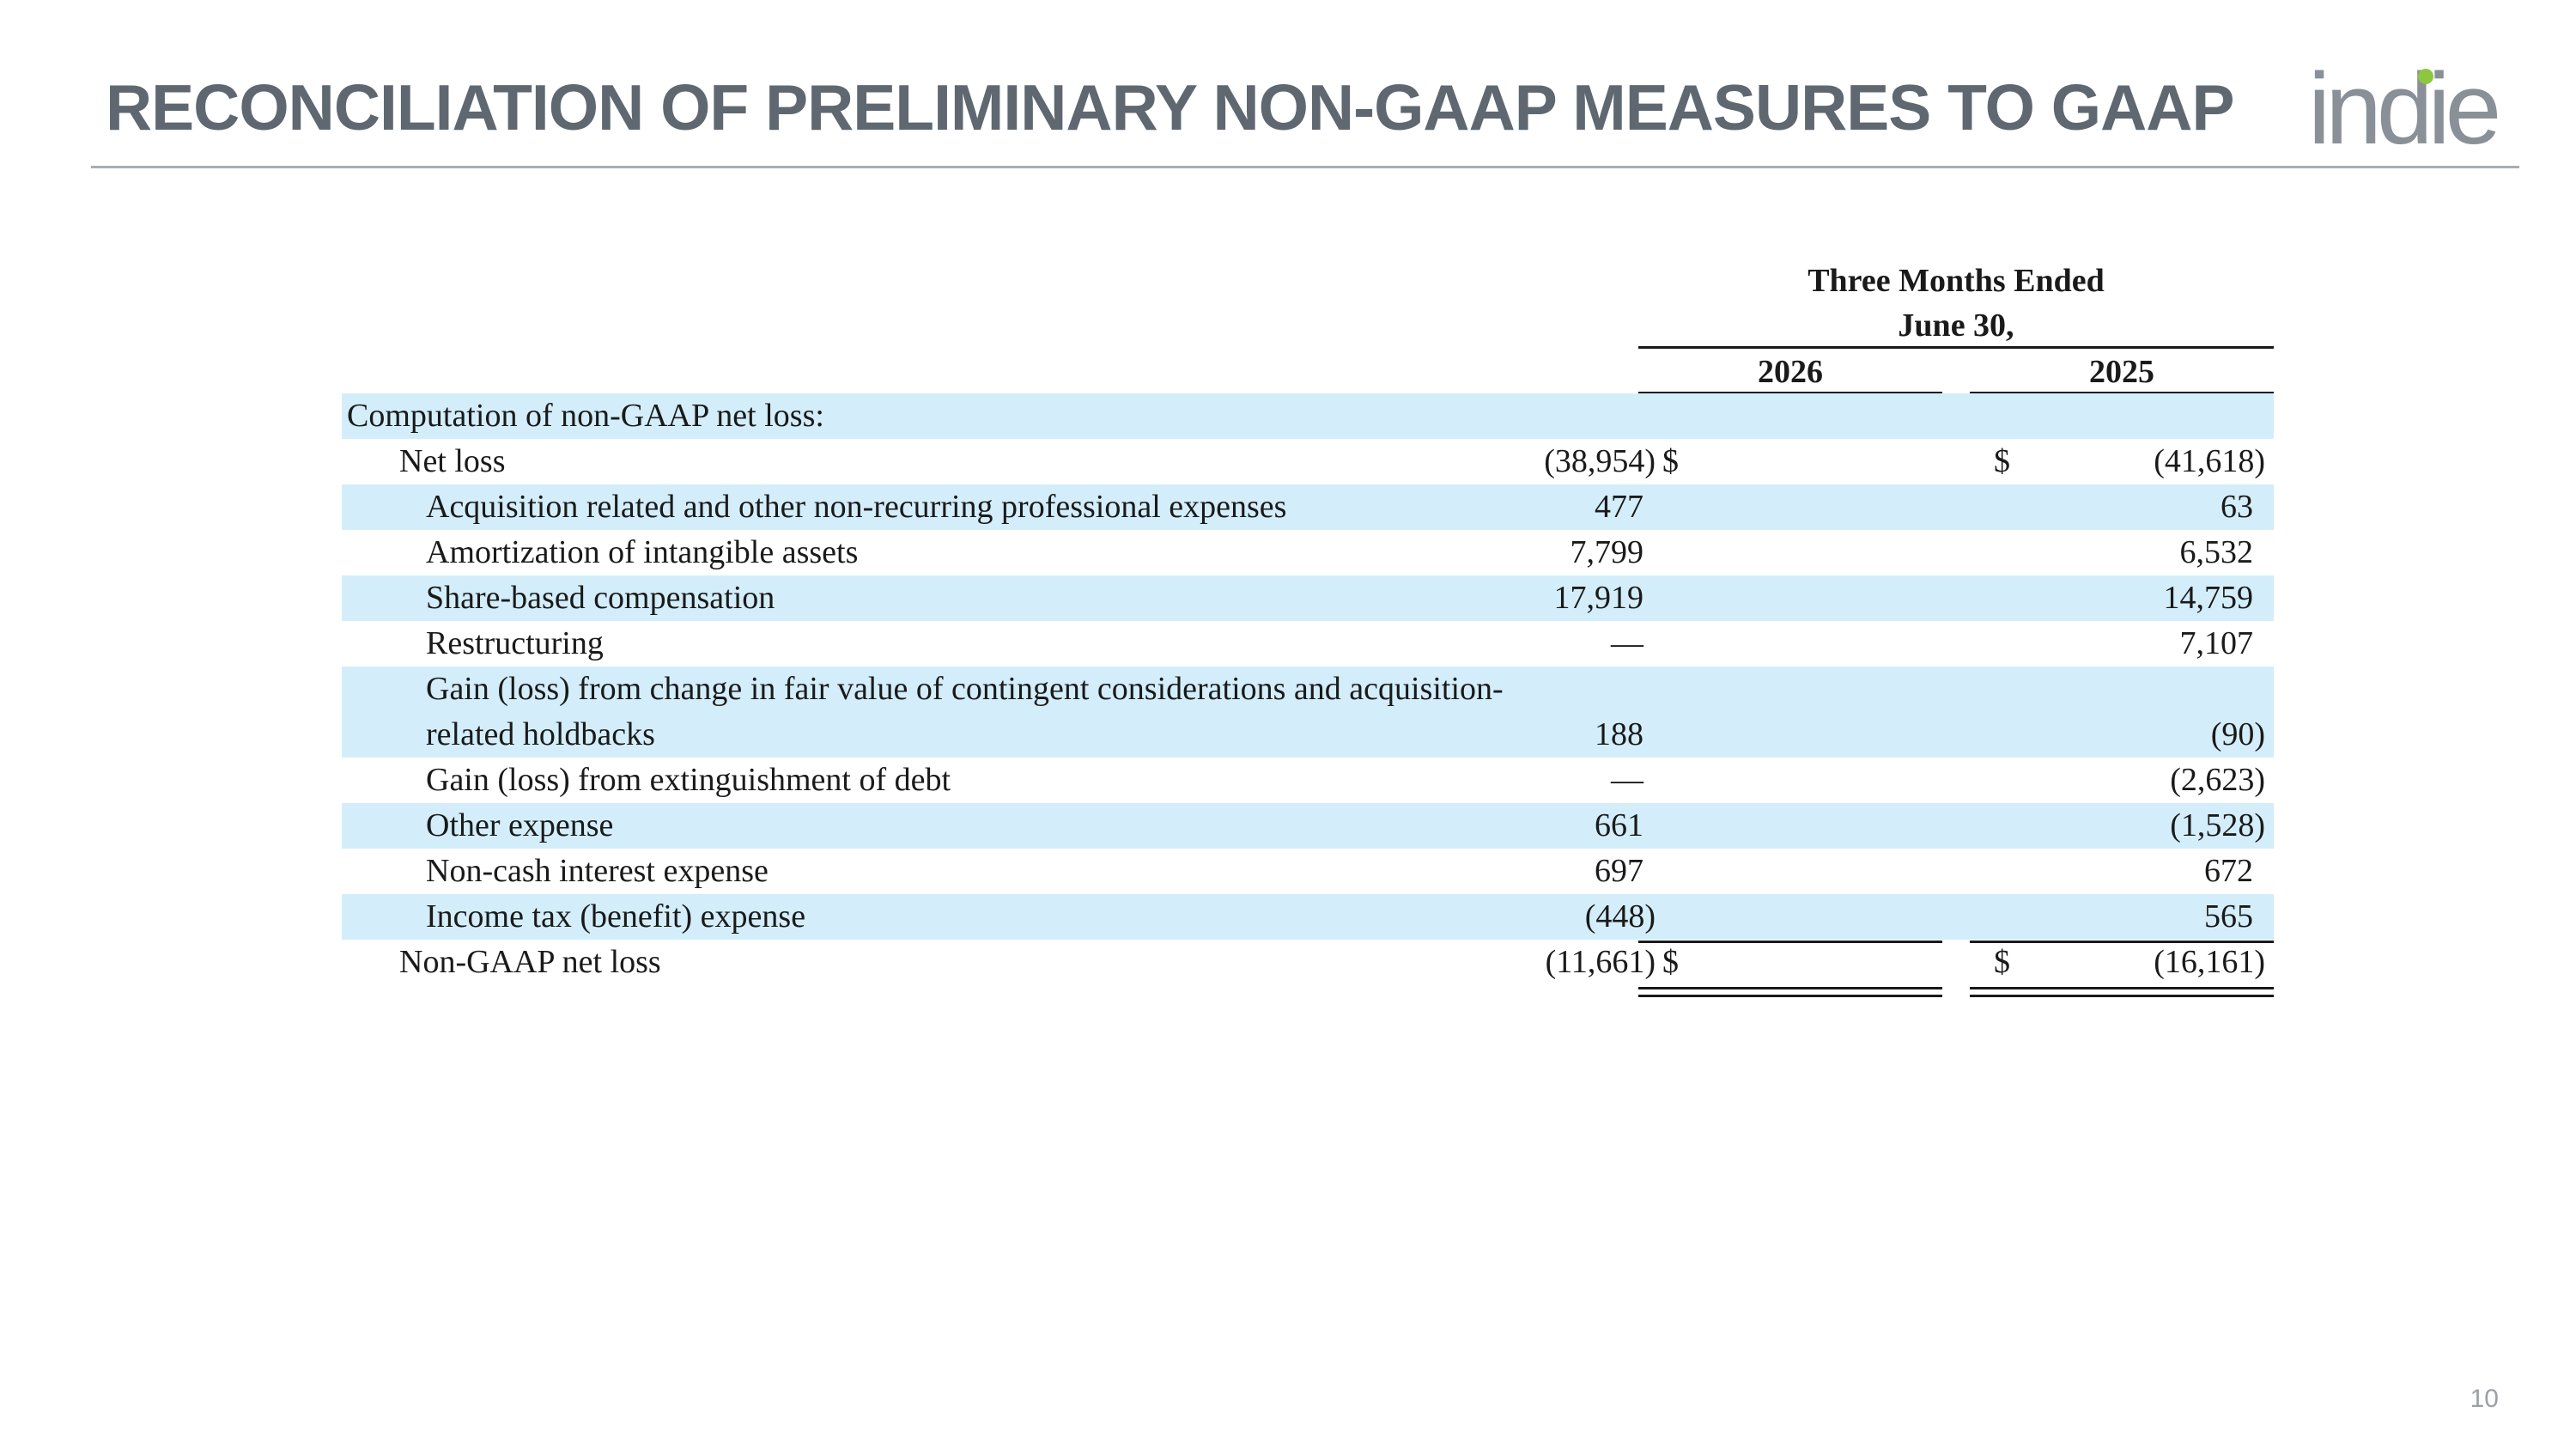 This screenshot has width=2576, height=1449. Describe the element at coordinates (1308, 416) in the screenshot. I see `table-row: Computation of non-GAAP net loss:` at that location.